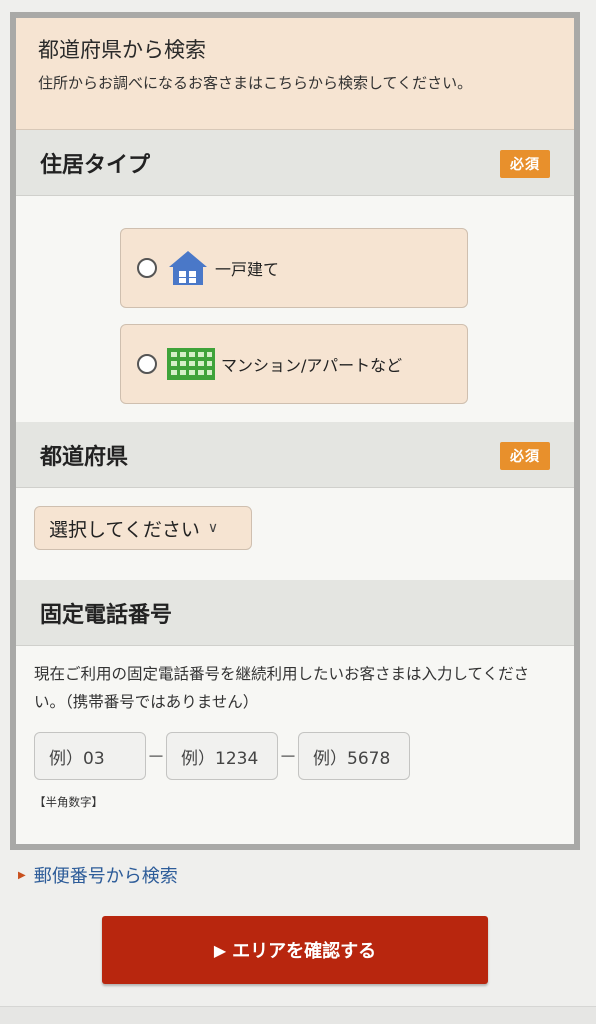 This screenshot has width=596, height=1024. I want to click on confirm-button-label: エリアを確認する, so click(304, 951).